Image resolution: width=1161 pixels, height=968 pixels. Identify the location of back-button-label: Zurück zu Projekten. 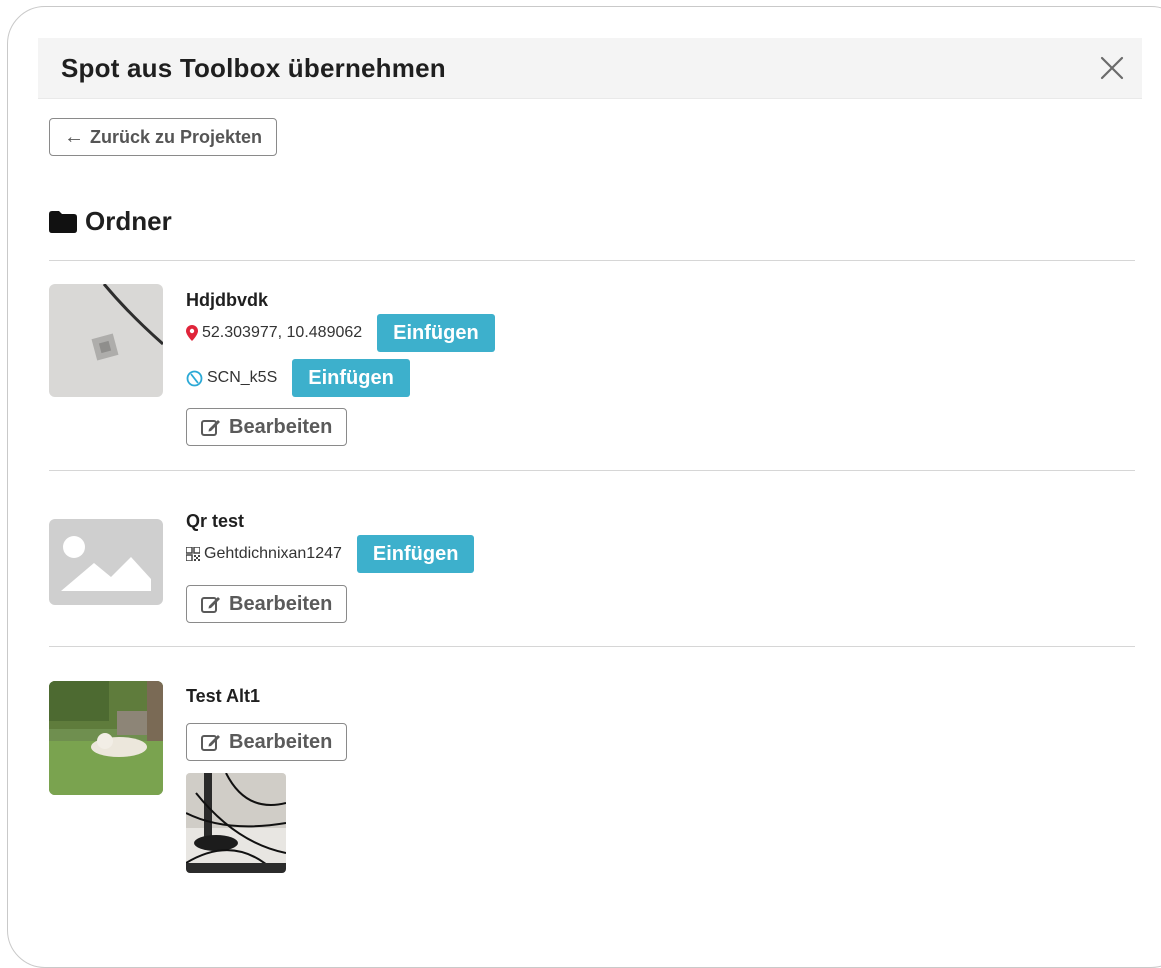
(176, 136).